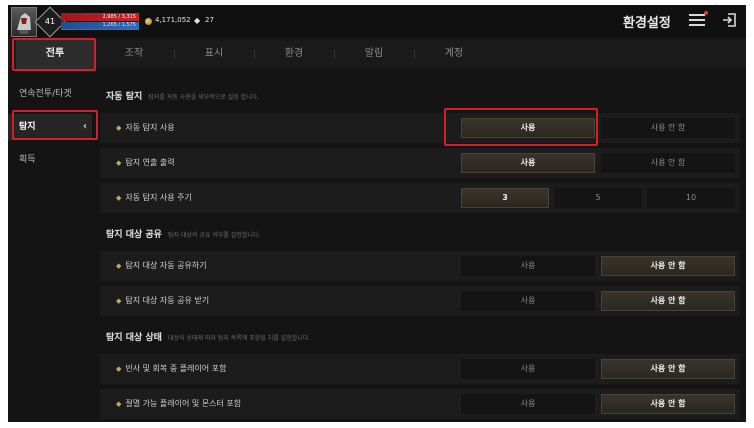  Describe the element at coordinates (598, 198) in the screenshot. I see `option-interval-5: 5` at that location.